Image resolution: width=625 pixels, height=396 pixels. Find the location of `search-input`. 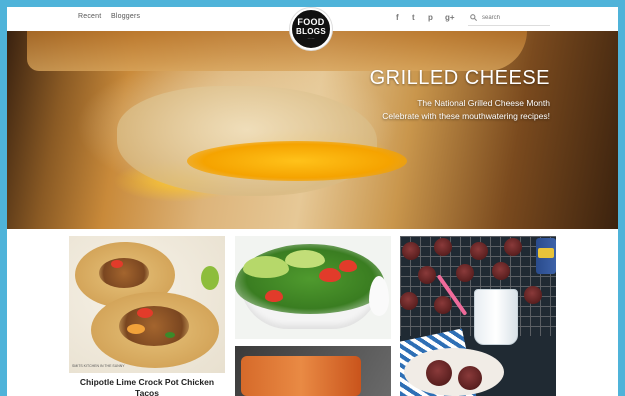

search-input is located at coordinates (515, 17).